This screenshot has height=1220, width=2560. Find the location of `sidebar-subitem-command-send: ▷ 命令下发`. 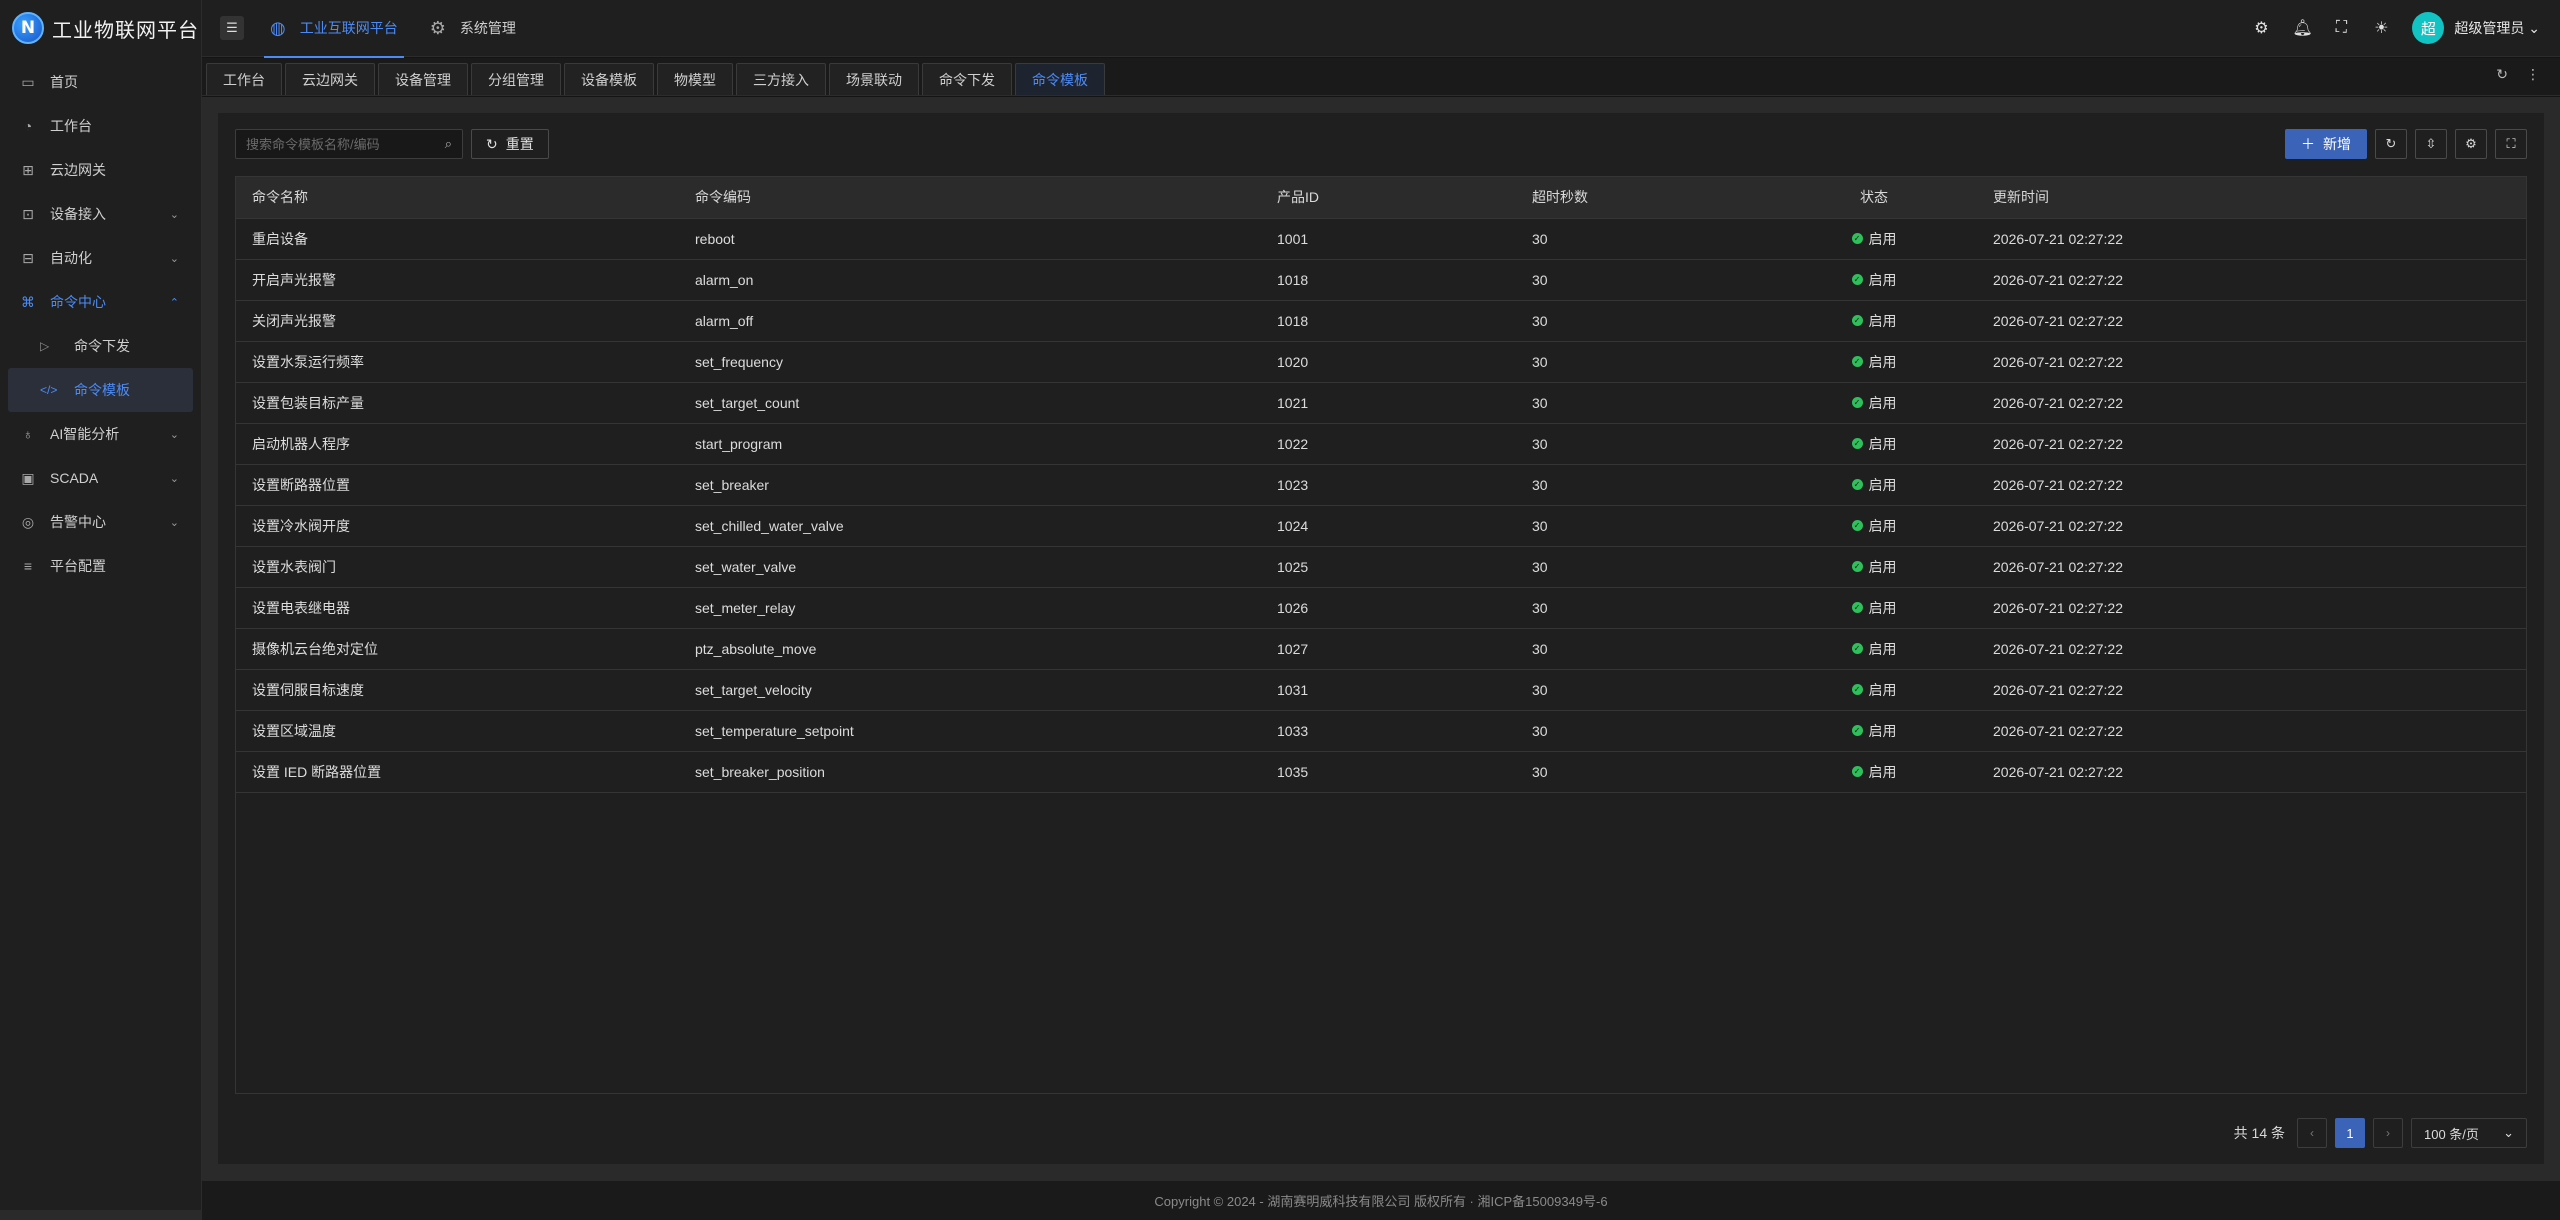

sidebar-subitem-command-send: ▷ 命令下发 is located at coordinates (100, 346).